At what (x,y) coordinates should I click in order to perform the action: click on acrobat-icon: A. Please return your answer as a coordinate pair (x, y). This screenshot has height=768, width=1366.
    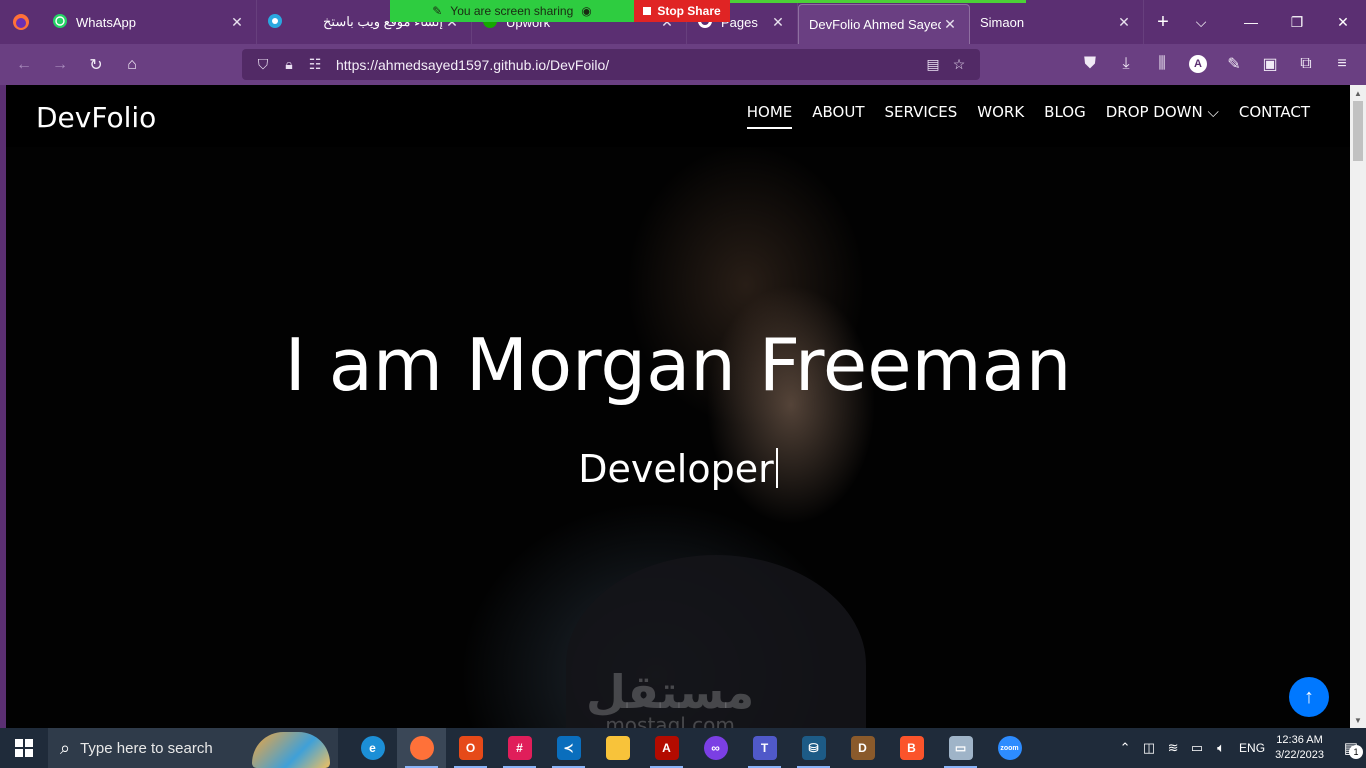
    Looking at the image, I should click on (666, 748).